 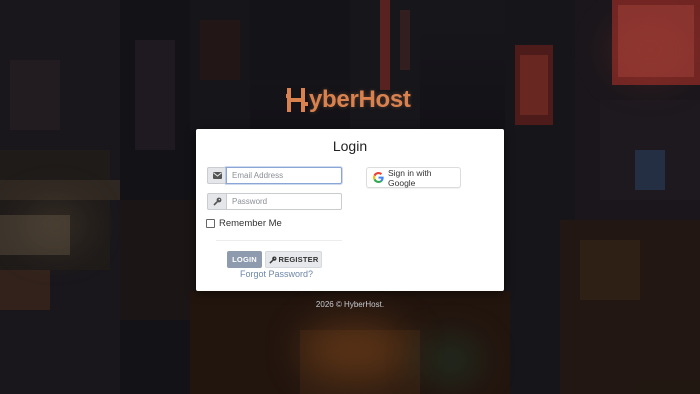 I want to click on email-field, so click(x=274, y=175).